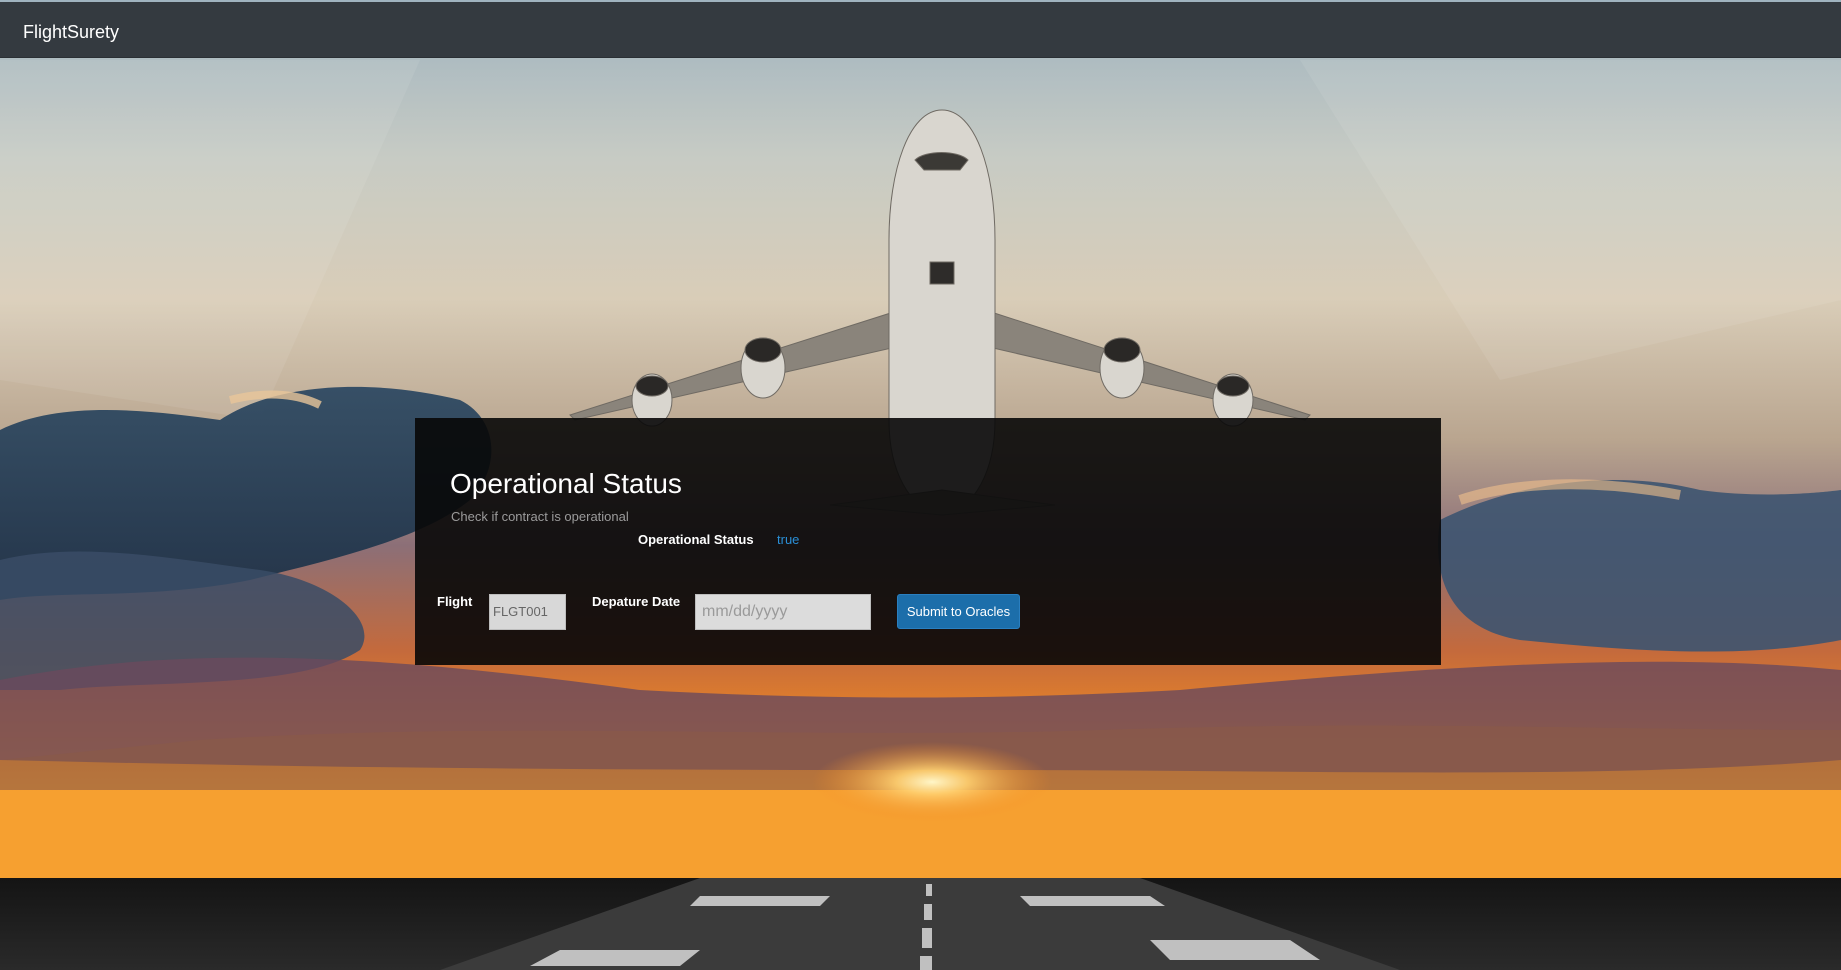  Describe the element at coordinates (71, 32) in the screenshot. I see `brand-link: FlightSurety` at that location.